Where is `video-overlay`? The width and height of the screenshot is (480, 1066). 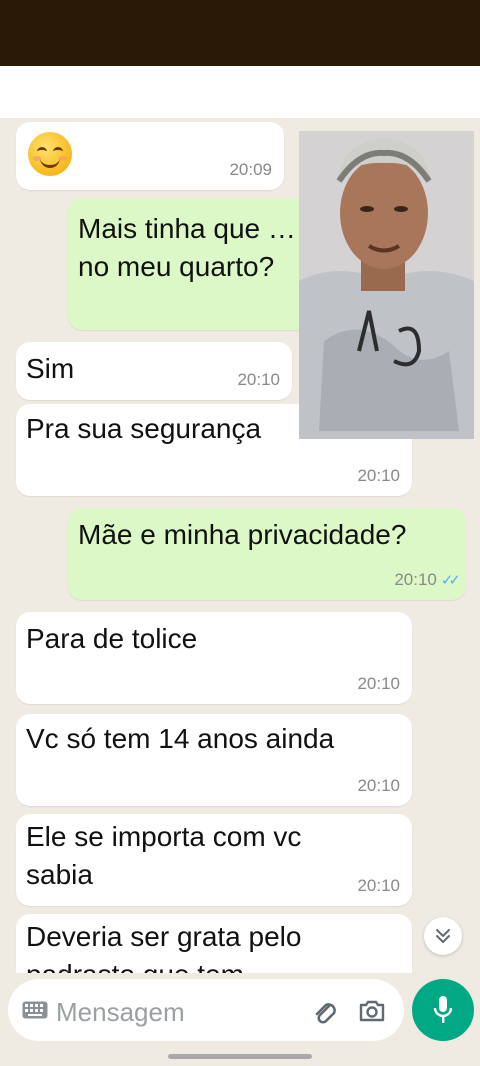
video-overlay is located at coordinates (386, 285).